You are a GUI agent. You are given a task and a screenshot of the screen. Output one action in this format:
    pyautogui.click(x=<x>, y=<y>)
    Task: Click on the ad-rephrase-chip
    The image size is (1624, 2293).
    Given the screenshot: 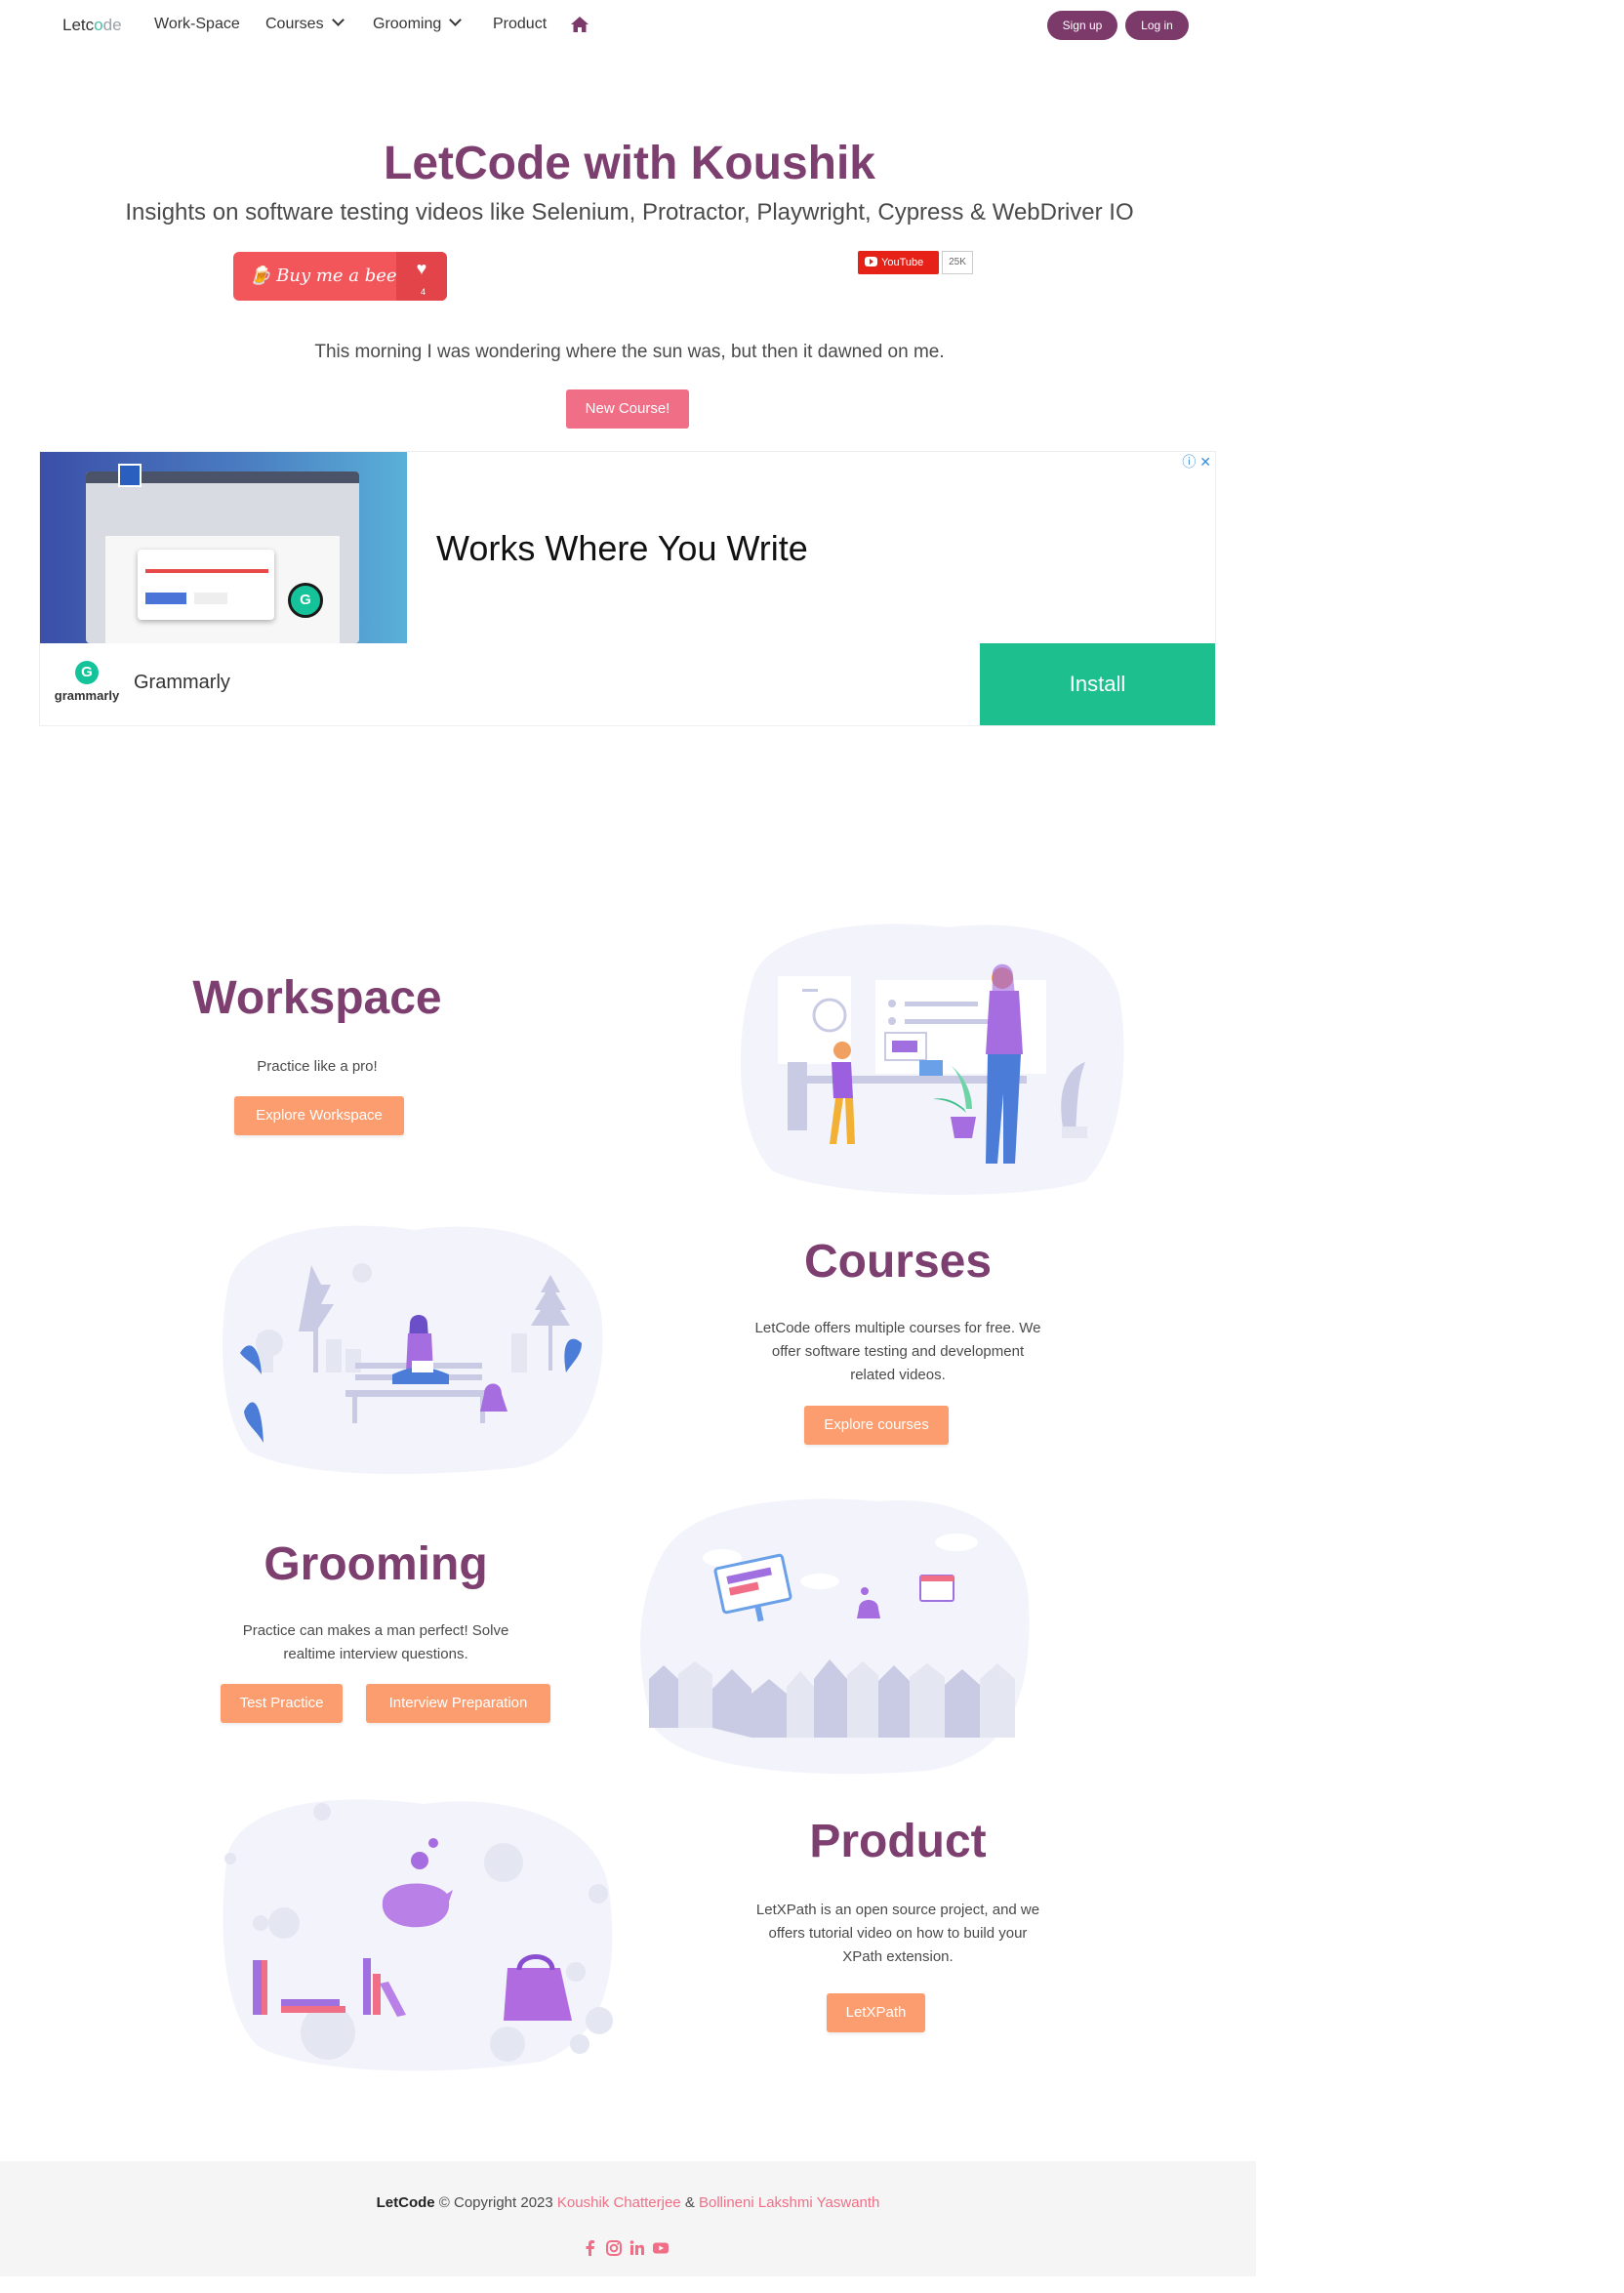 What is the action you would take?
    pyautogui.click(x=165, y=598)
    